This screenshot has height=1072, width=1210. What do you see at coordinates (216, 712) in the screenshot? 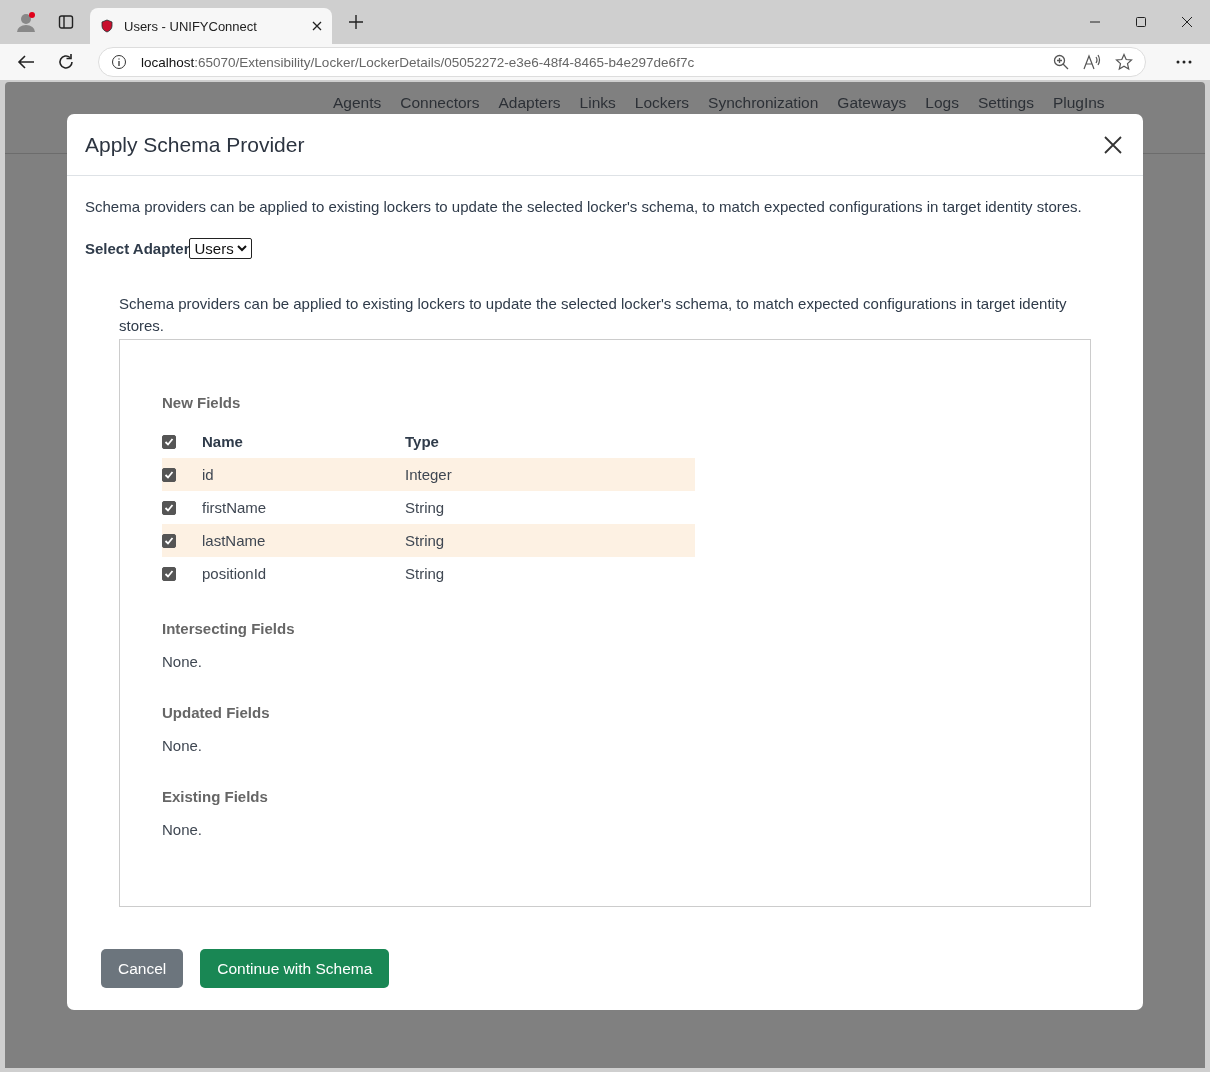
I see `section-title: Updated Fields` at bounding box center [216, 712].